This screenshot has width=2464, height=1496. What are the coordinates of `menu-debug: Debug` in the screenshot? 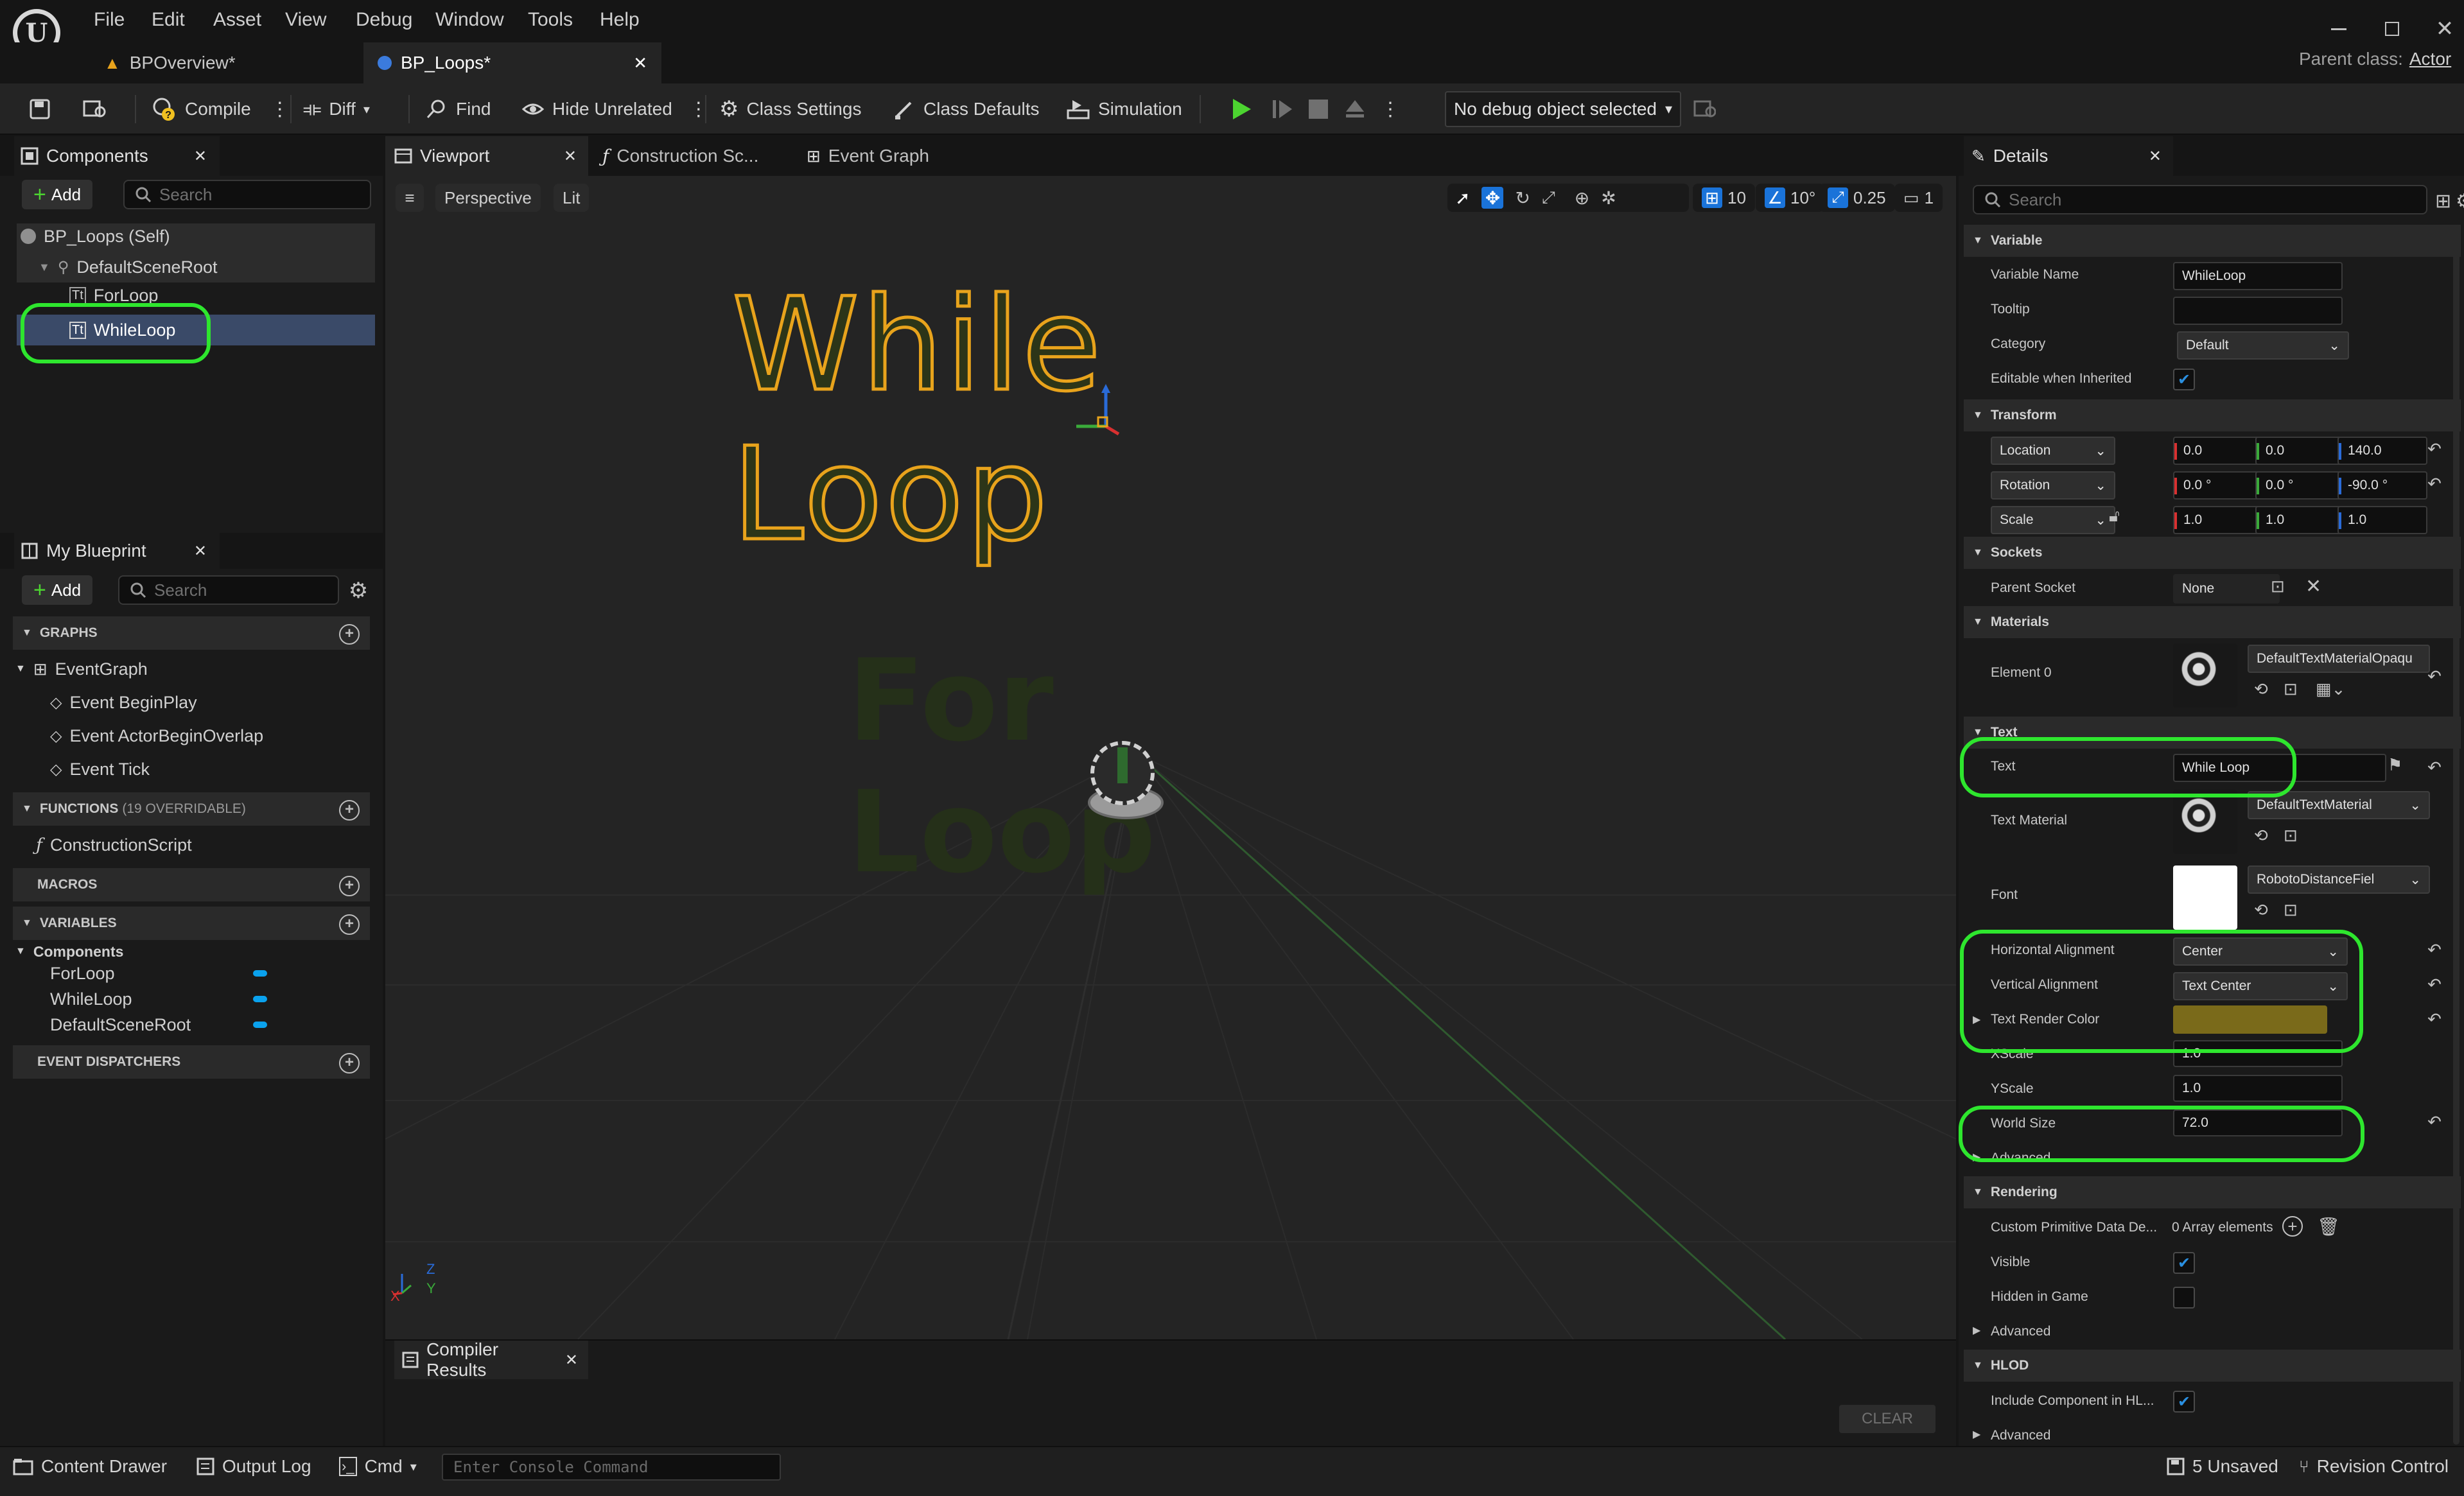 It's located at (384, 20).